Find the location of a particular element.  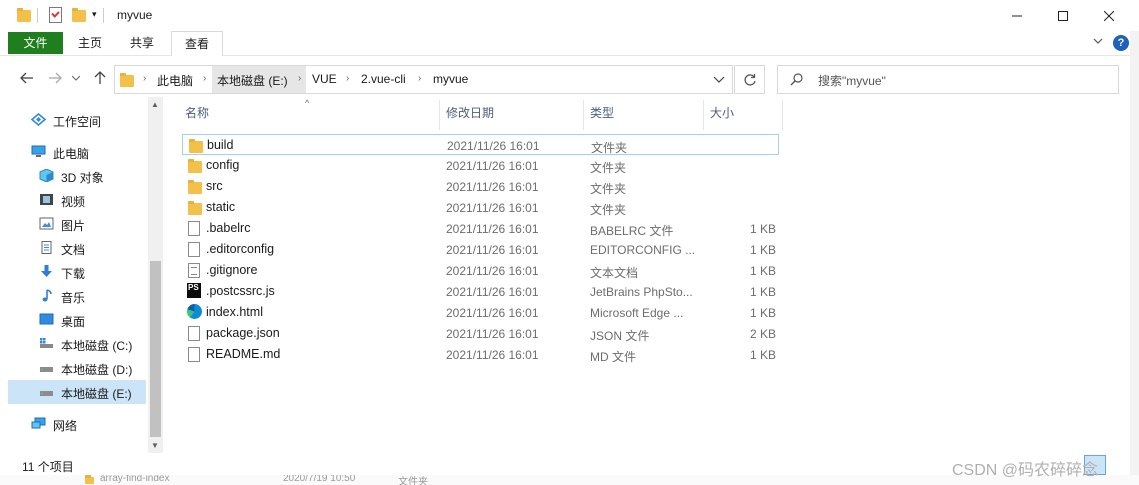

nav-item-downloads: 下载 is located at coordinates (77, 272).